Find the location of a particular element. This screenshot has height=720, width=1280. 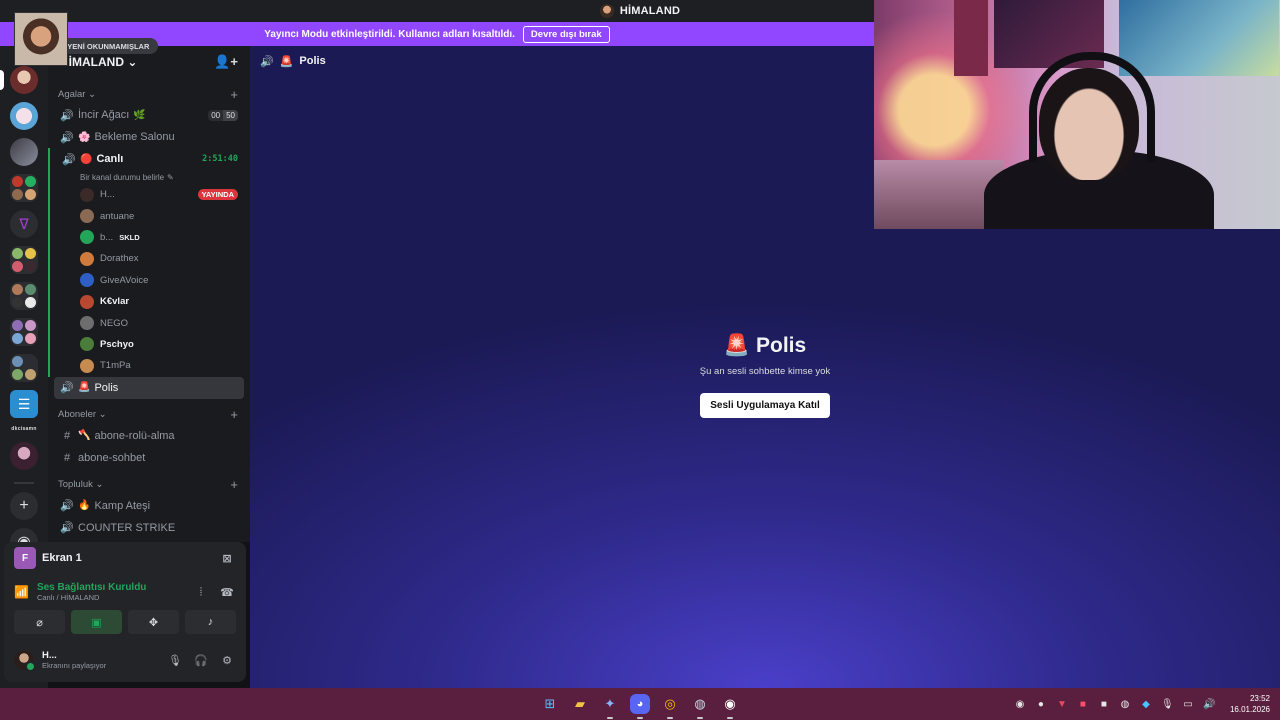

voice-user: K€vlar is located at coordinates (150, 301).